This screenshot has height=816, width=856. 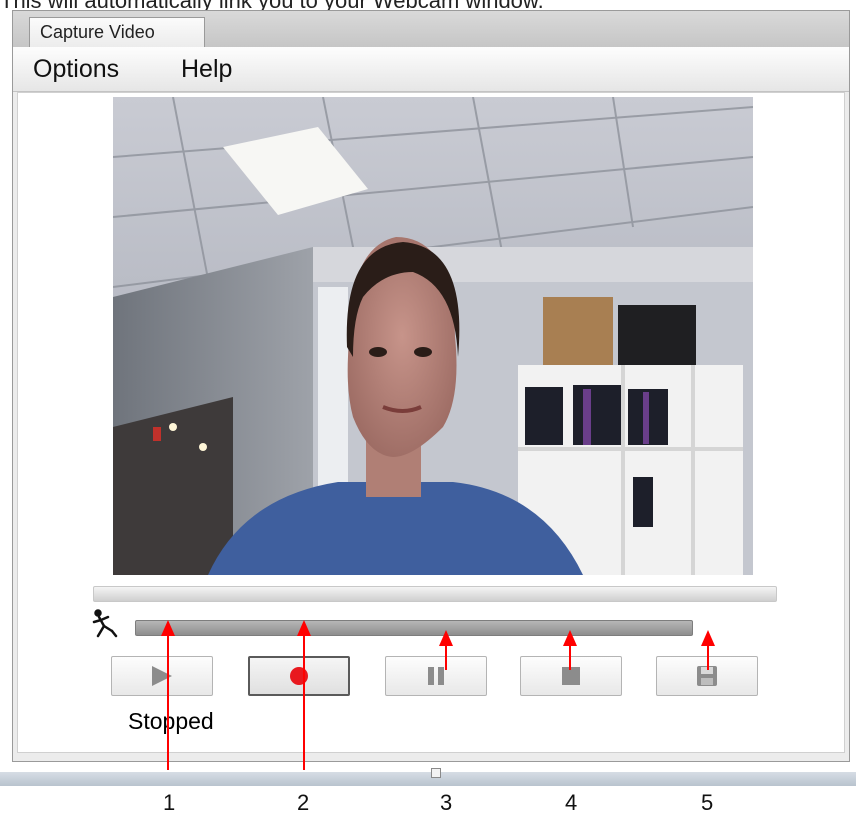 What do you see at coordinates (707, 802) in the screenshot?
I see `annotation-number-5: 5` at bounding box center [707, 802].